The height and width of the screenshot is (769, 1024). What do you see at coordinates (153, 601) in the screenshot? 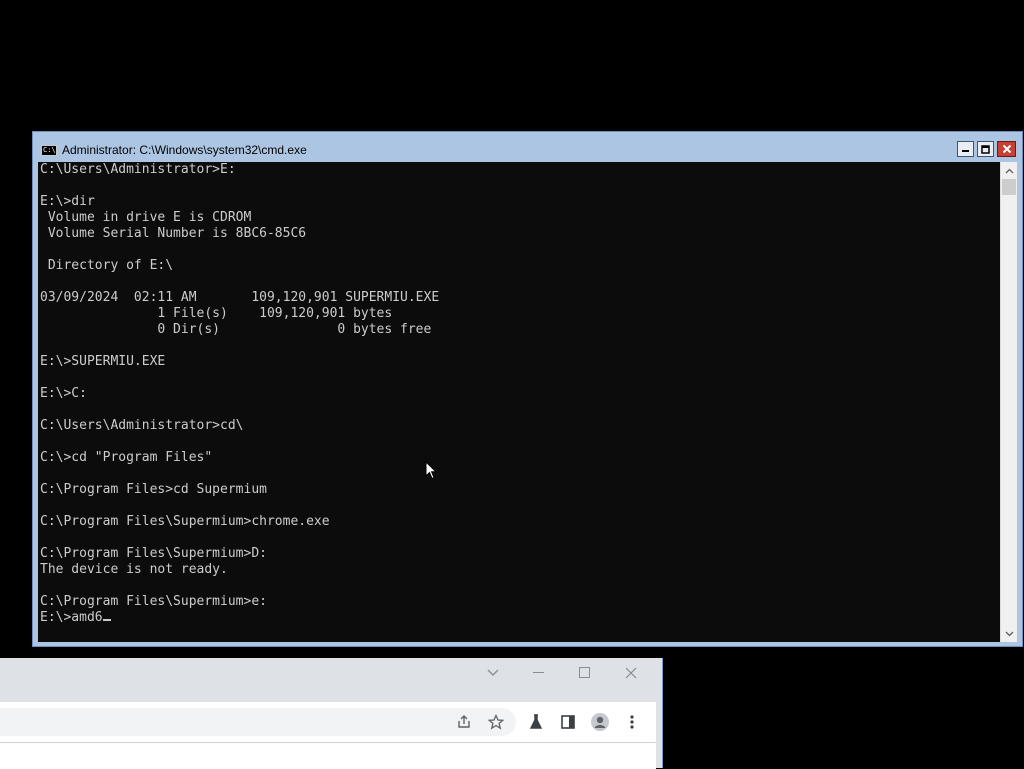
I see `console-line: C:\Program Files\Supermium>e:` at bounding box center [153, 601].